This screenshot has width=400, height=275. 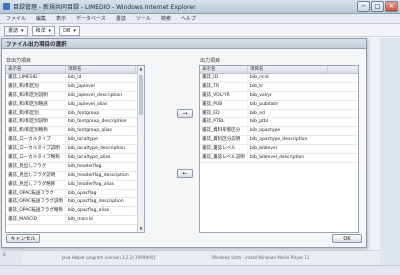 I want to click on list-item: 書誌_PTBL bib_ptbl, so click(x=279, y=123).